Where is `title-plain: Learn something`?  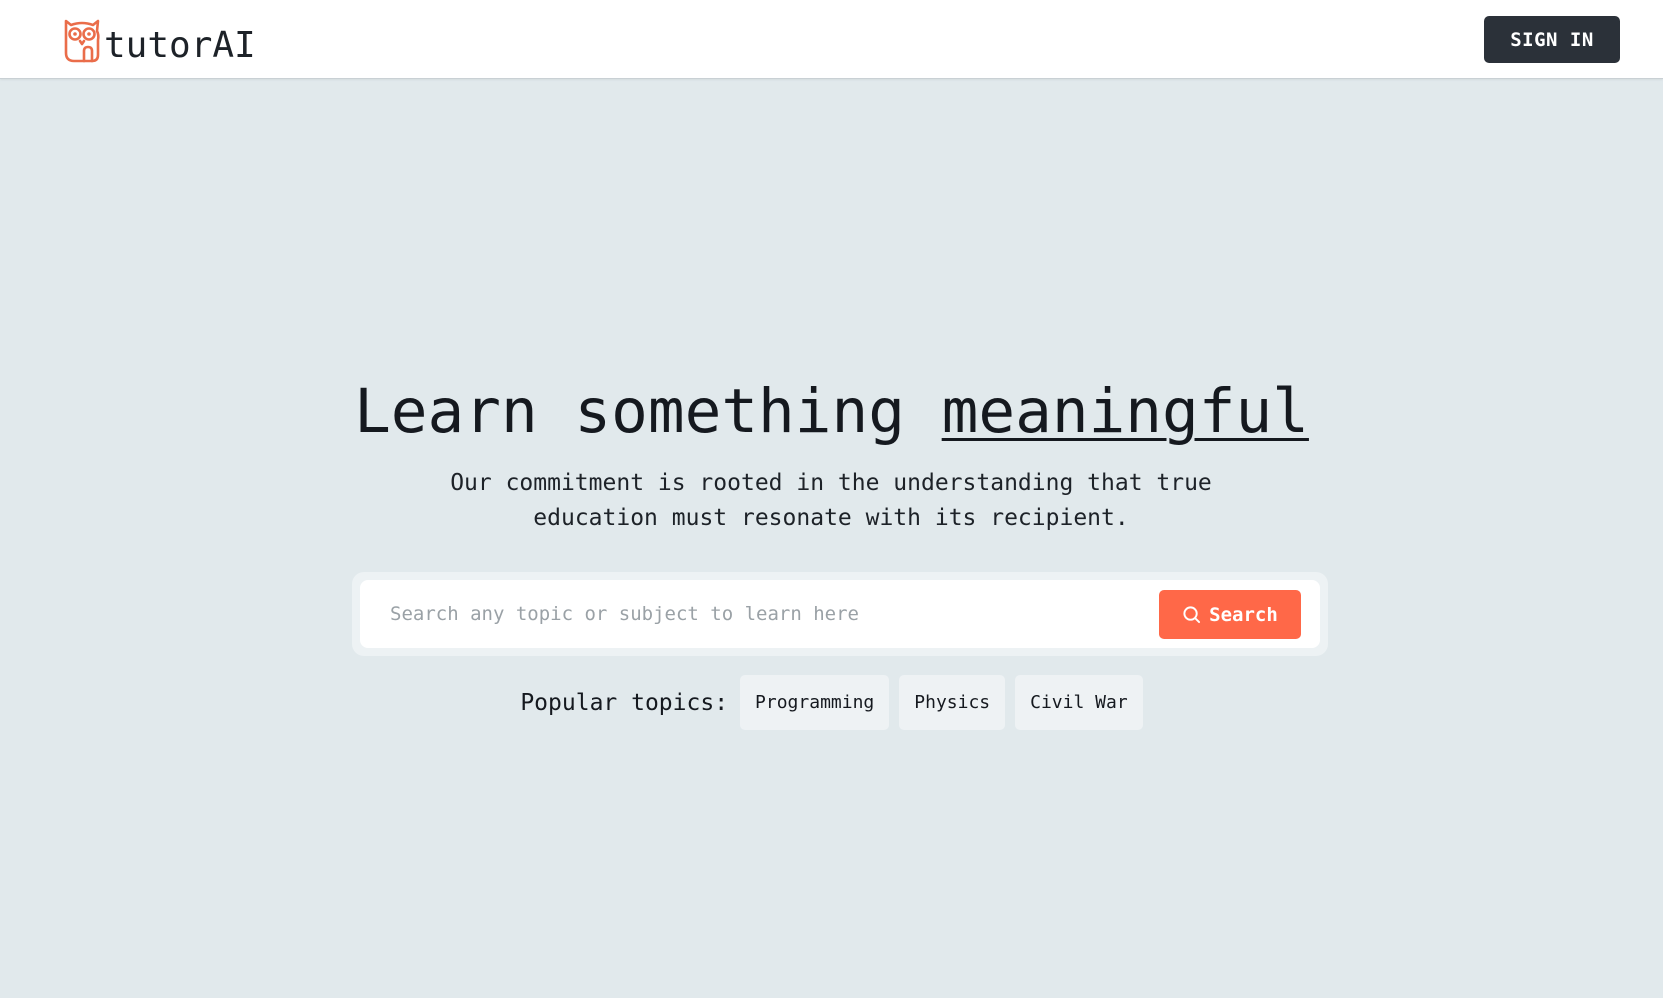 title-plain: Learn something is located at coordinates (648, 411).